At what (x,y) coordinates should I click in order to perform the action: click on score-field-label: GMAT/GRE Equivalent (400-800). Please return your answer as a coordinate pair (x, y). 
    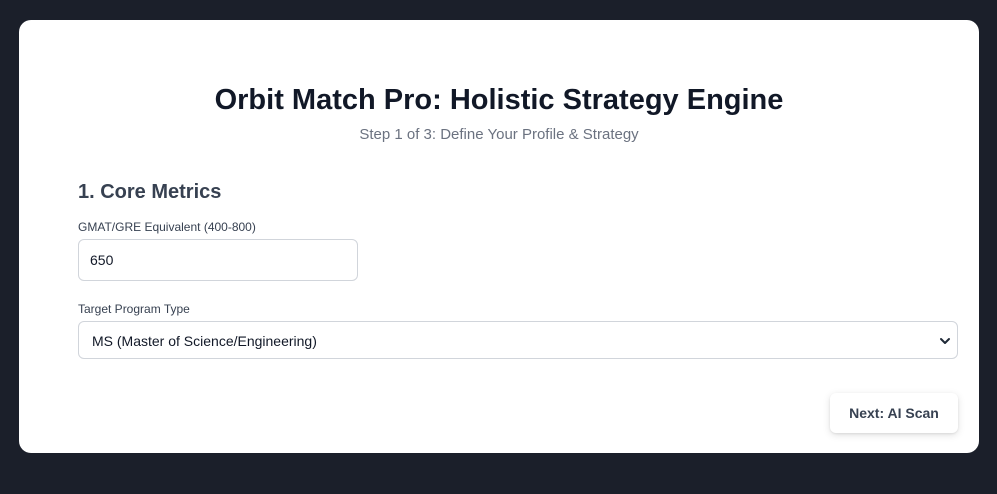
    Looking at the image, I should click on (167, 227).